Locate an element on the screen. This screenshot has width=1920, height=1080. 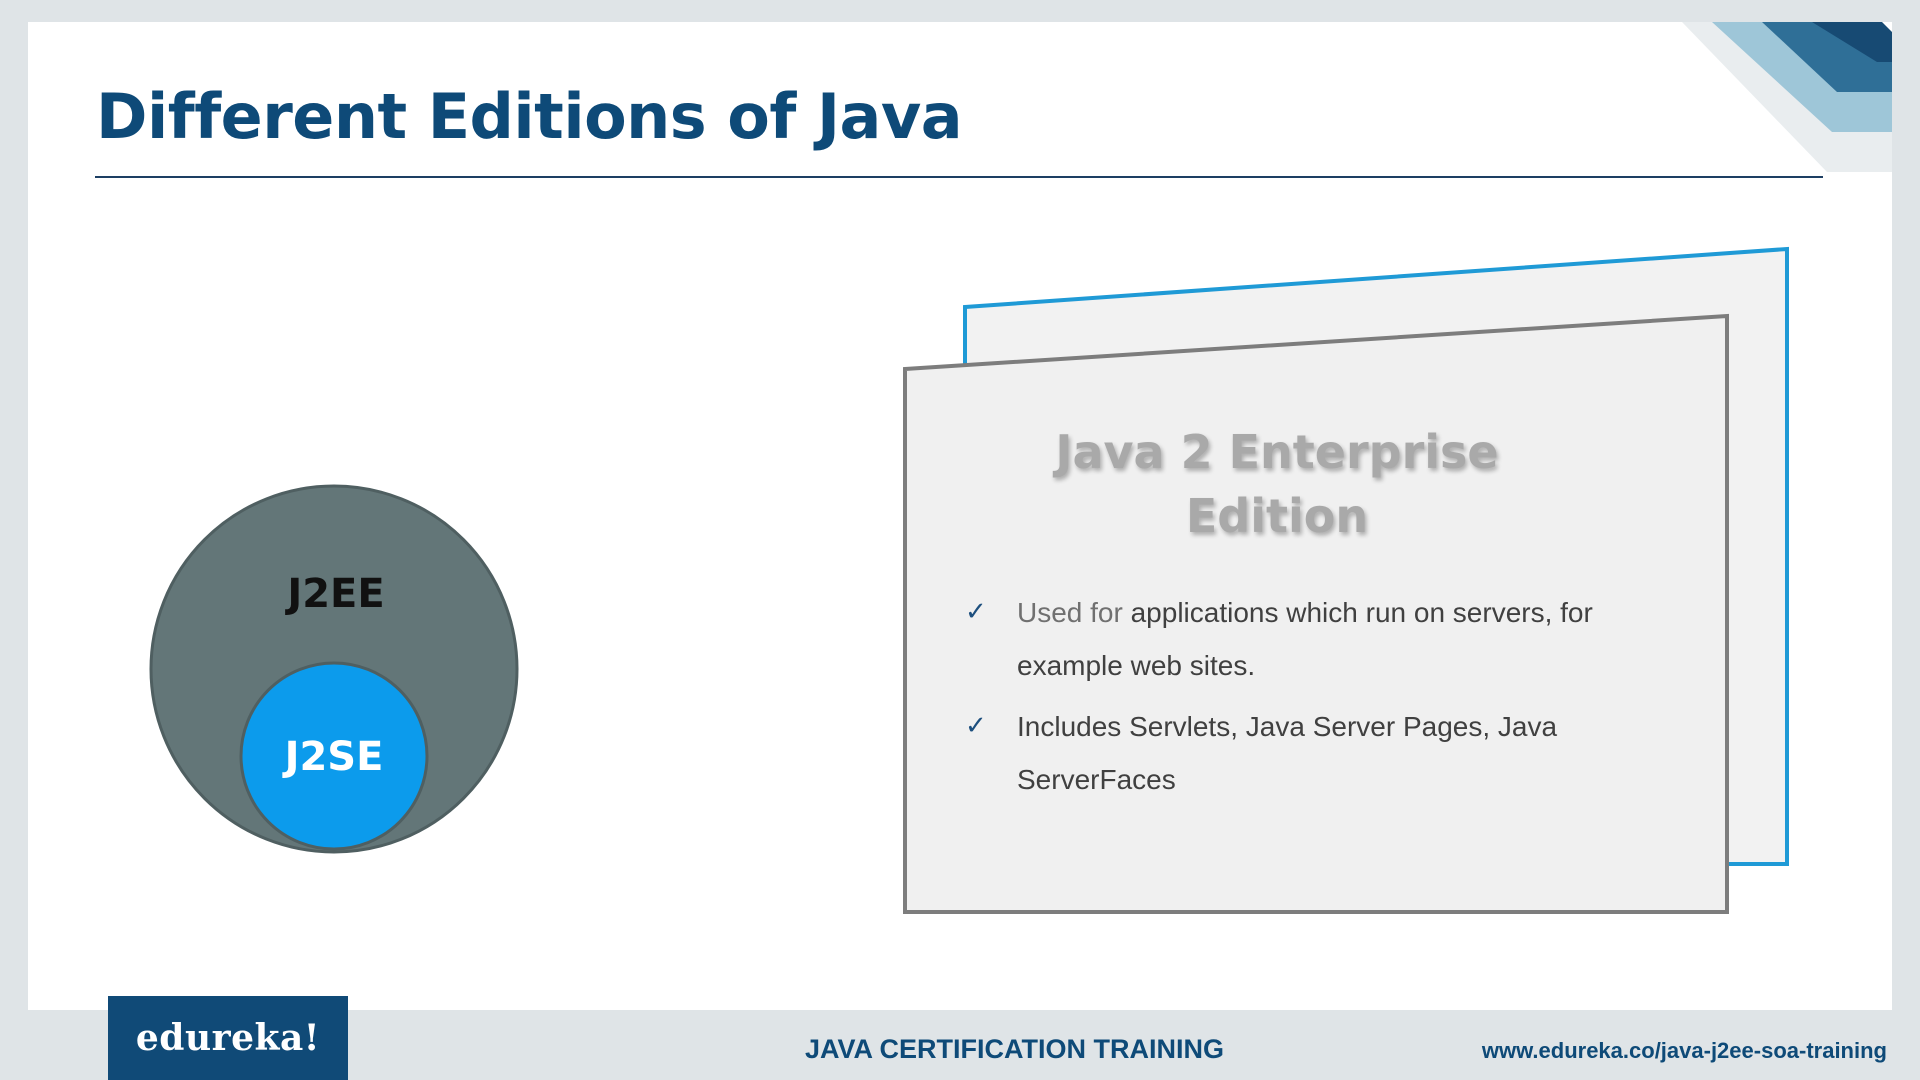
course-title: JAVA CERTIFICATION TRAINING is located at coordinates (1014, 1049).